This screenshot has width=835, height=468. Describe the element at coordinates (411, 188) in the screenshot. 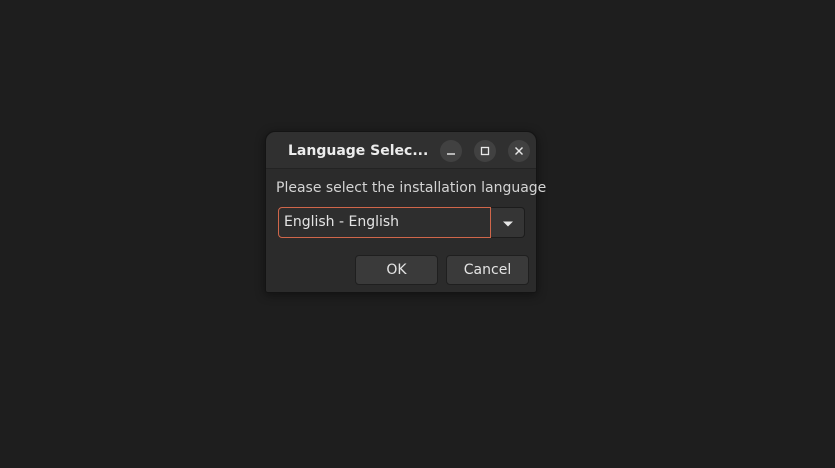

I see `prompt-label: Please select the installation language` at that location.